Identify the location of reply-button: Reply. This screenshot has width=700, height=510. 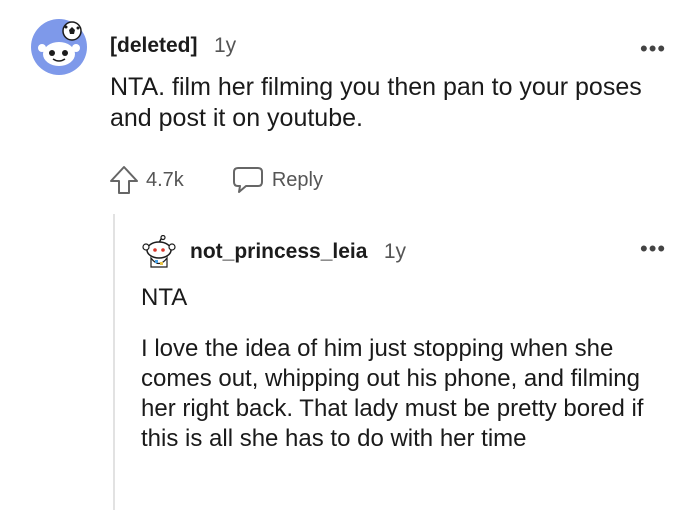
(277, 180).